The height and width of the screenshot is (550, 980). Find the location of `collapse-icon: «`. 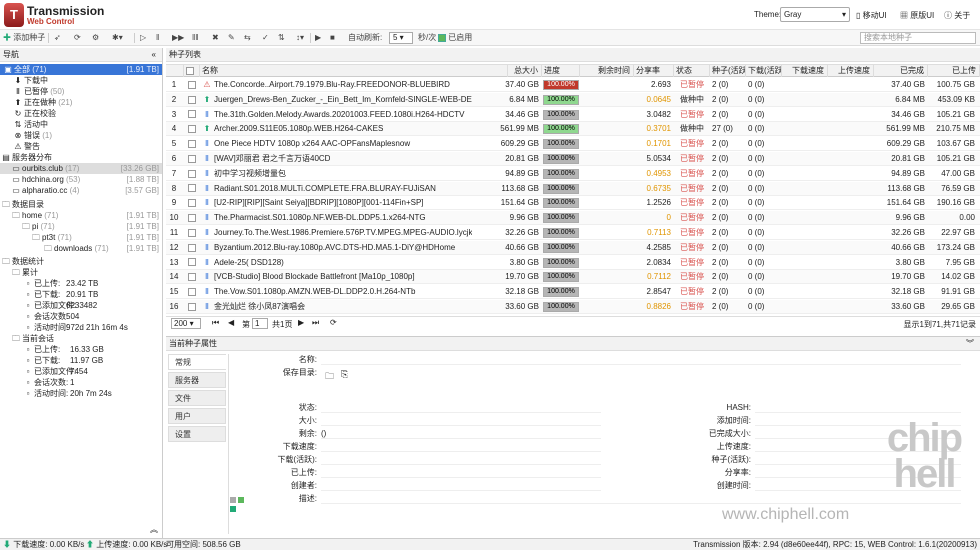

collapse-icon: « is located at coordinates (154, 55).